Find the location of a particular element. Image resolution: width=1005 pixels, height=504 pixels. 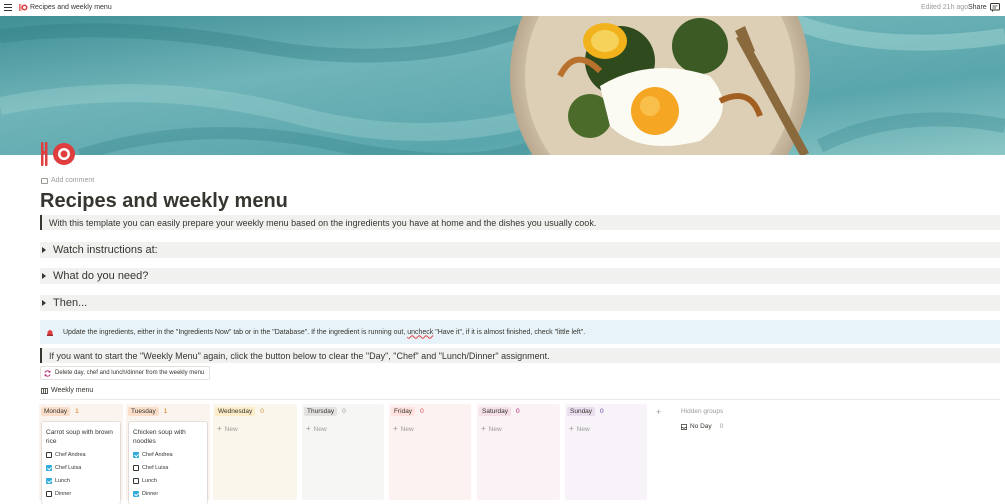

refresh-icon is located at coordinates (47, 373).